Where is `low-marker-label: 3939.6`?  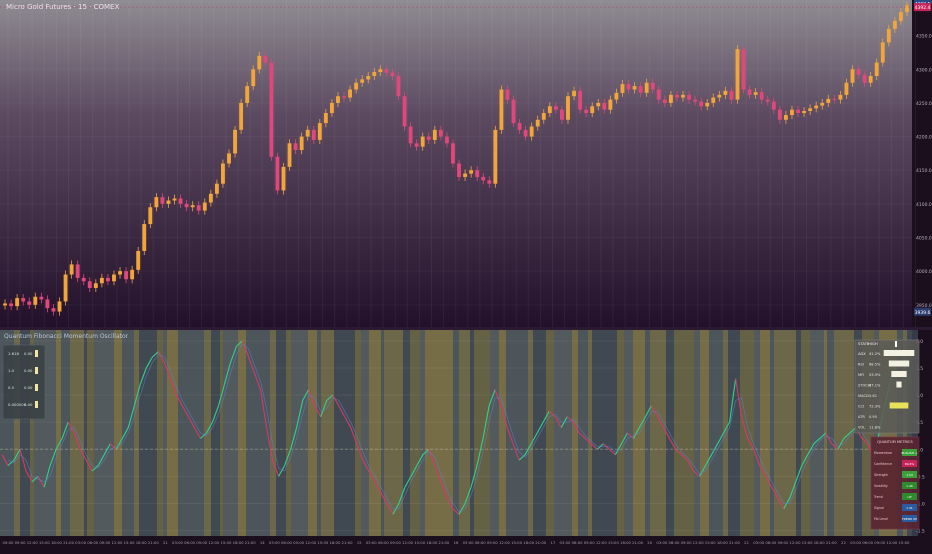
low-marker-label: 3939.6 is located at coordinates (923, 313).